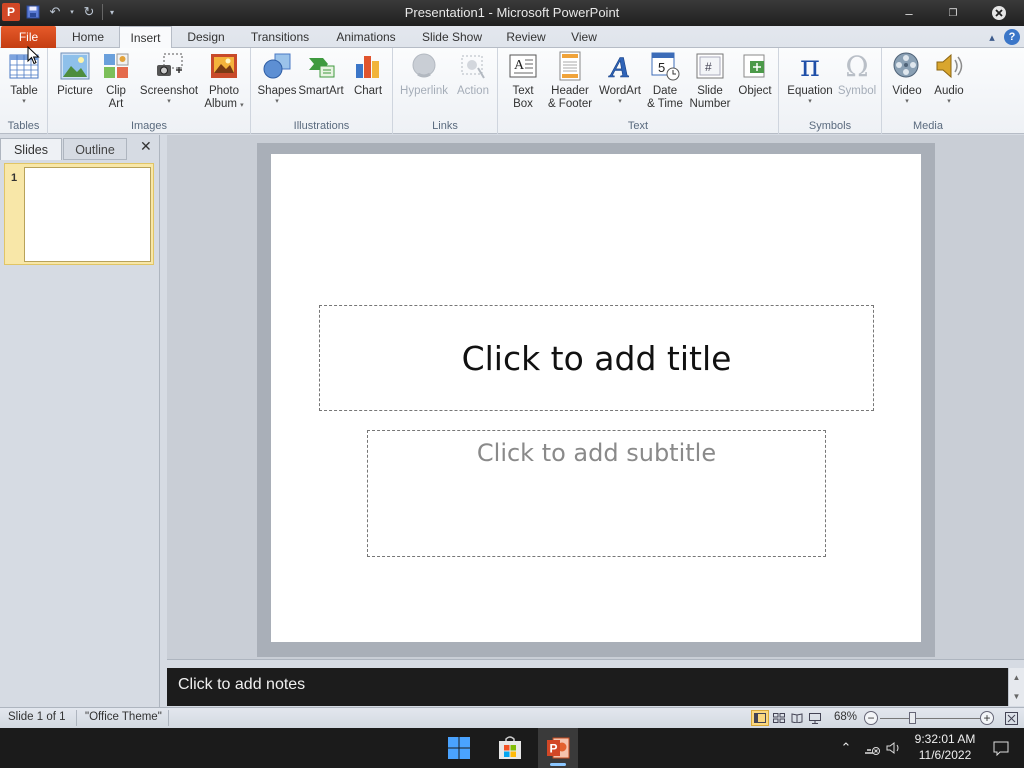 This screenshot has height=768, width=1024. I want to click on scroll-up-icon: ▲, so click(1016, 677).